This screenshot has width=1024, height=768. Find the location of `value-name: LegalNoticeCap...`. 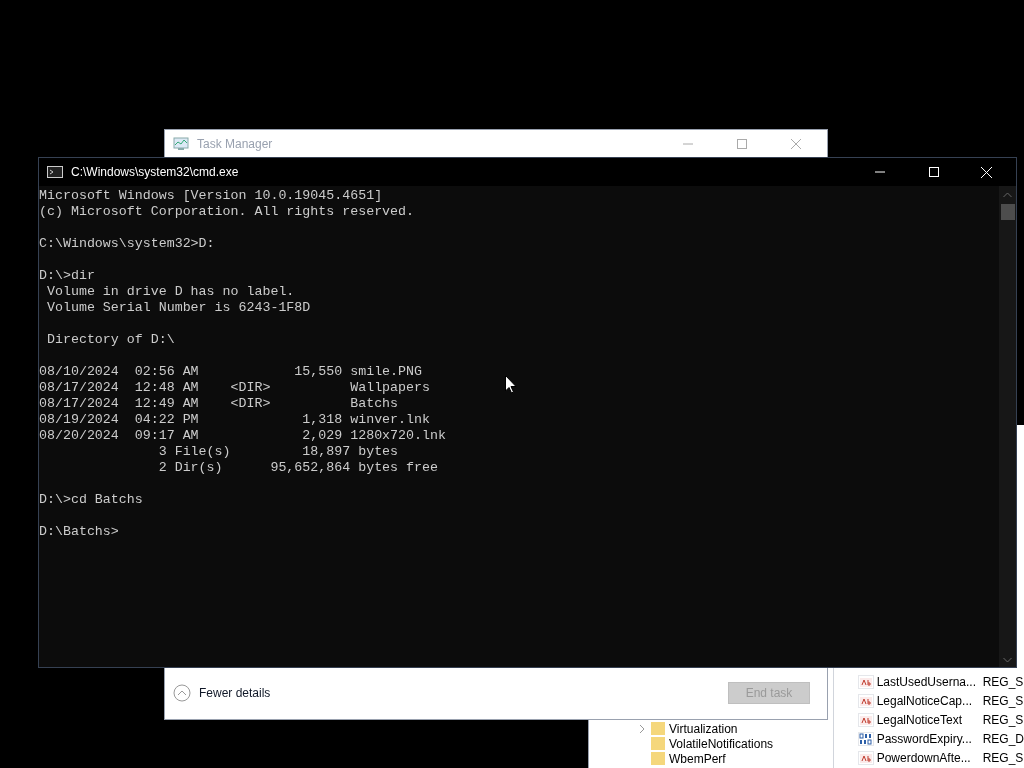

value-name: LegalNoticeCap... is located at coordinates (928, 700).